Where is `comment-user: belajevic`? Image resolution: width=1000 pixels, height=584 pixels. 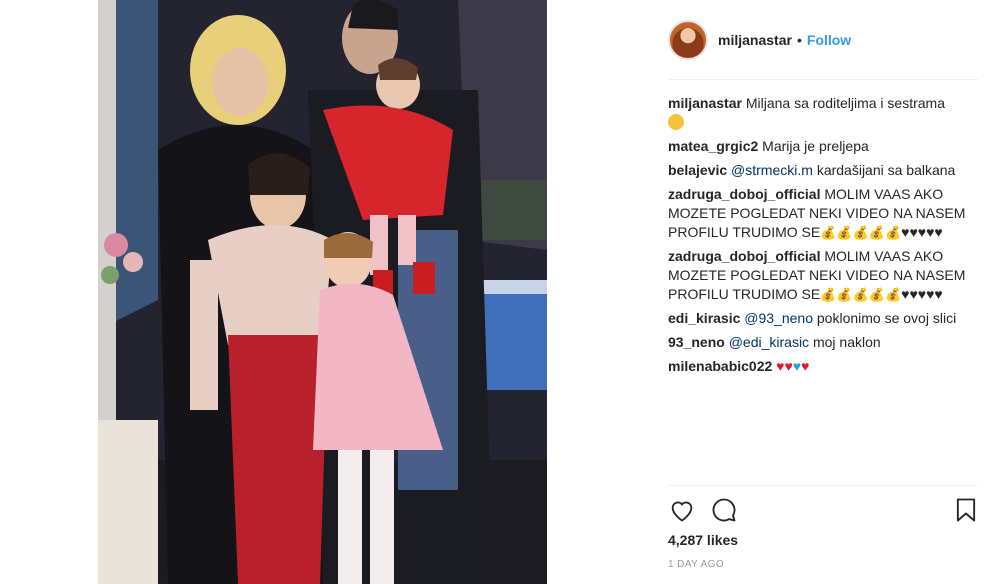 comment-user: belajevic is located at coordinates (697, 170).